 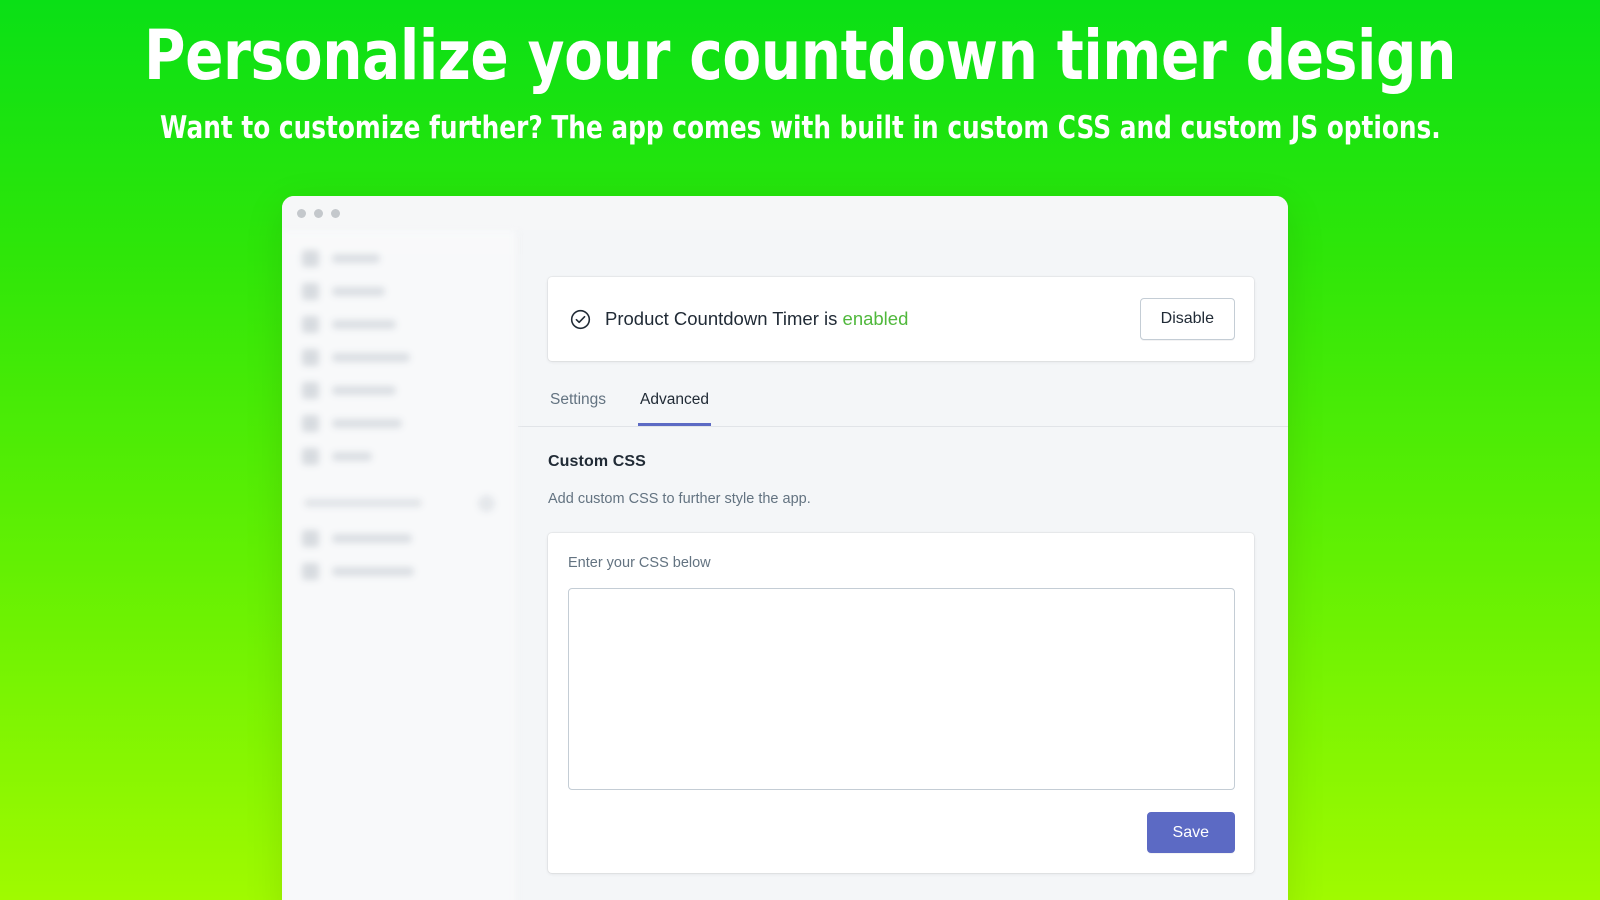 I want to click on home-icon, so click(x=310, y=258).